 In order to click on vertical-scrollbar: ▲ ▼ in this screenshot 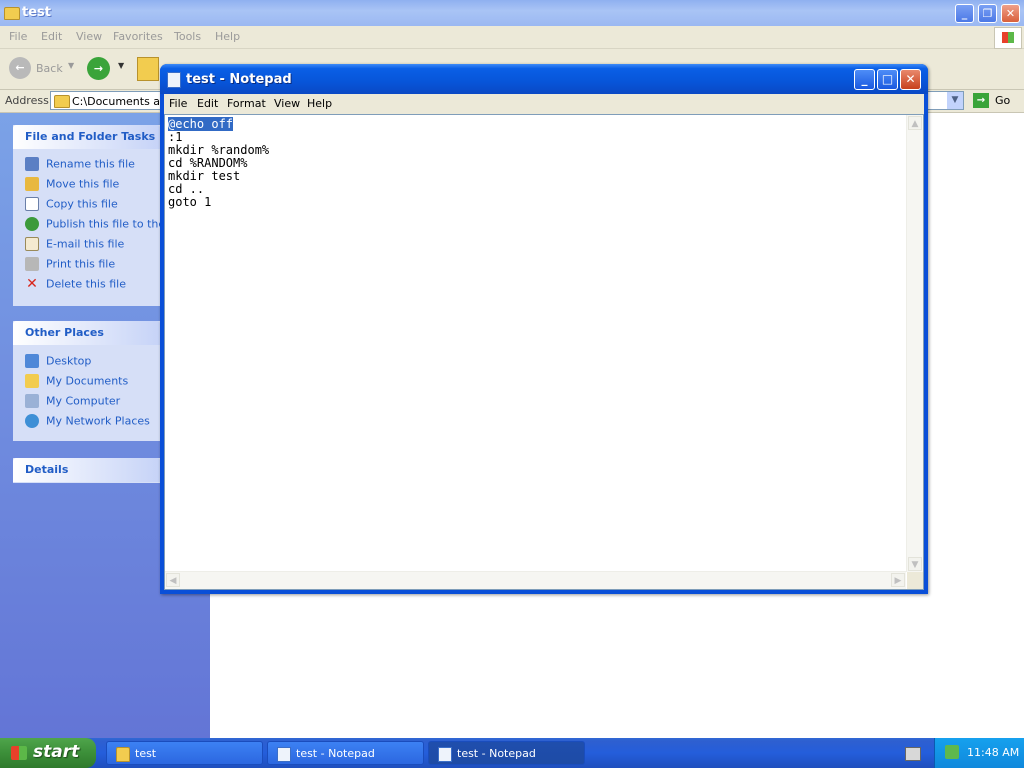, I will do `click(914, 343)`.